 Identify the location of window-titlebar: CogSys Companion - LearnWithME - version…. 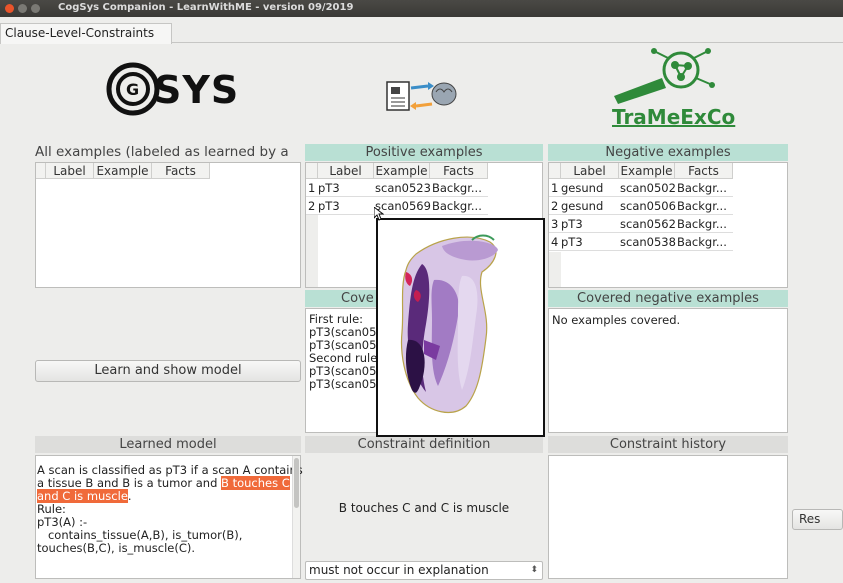
(421, 8).